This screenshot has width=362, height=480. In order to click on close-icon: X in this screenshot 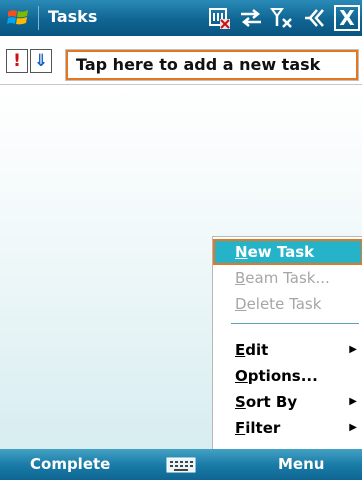, I will do `click(347, 18)`.